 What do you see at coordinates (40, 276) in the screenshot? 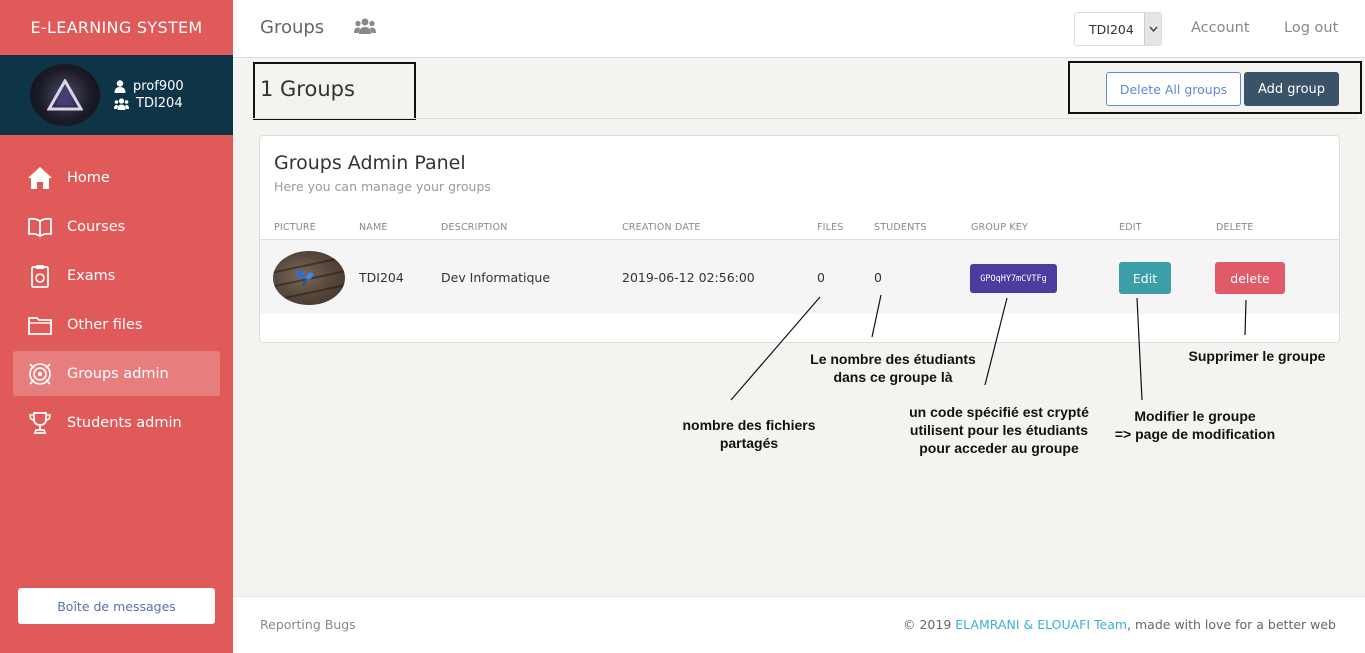
I see `clipboard-icon` at bounding box center [40, 276].